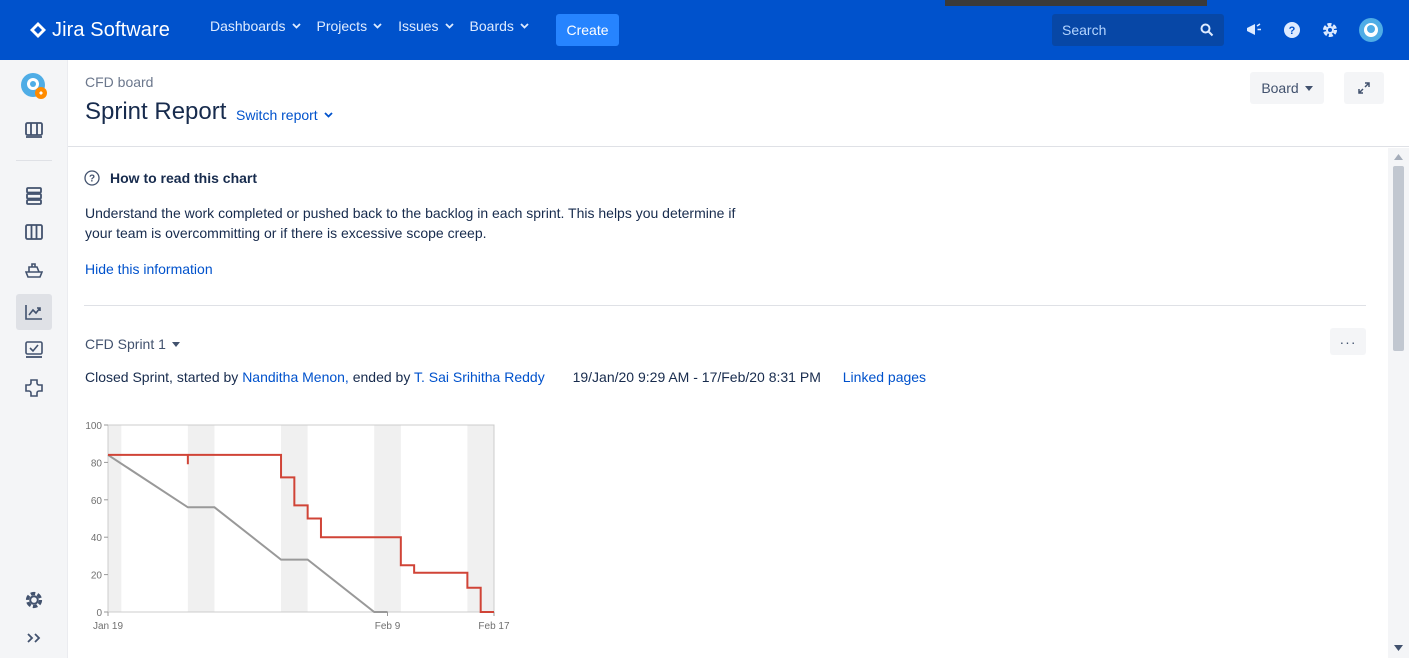 The image size is (1409, 658). I want to click on jira-logo: Jira Software, so click(100, 30).